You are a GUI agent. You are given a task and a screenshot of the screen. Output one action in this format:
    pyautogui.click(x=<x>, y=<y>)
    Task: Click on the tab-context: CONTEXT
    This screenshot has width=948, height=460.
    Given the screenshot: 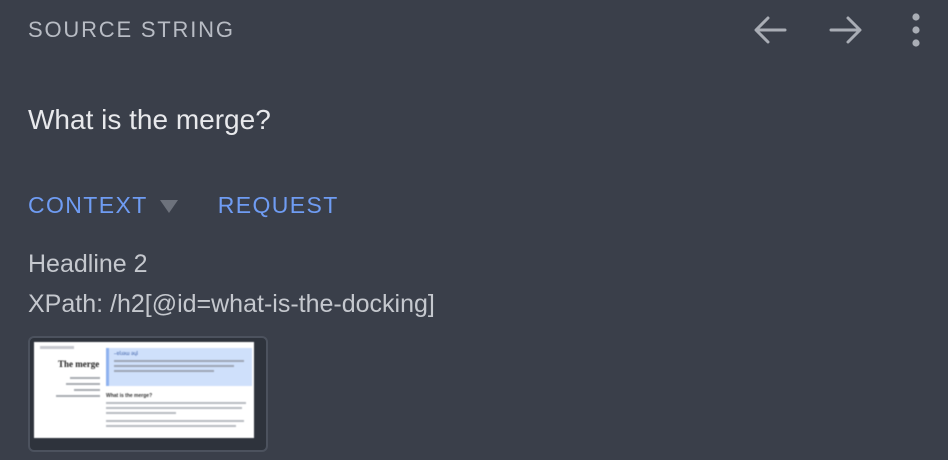 What is the action you would take?
    pyautogui.click(x=103, y=205)
    